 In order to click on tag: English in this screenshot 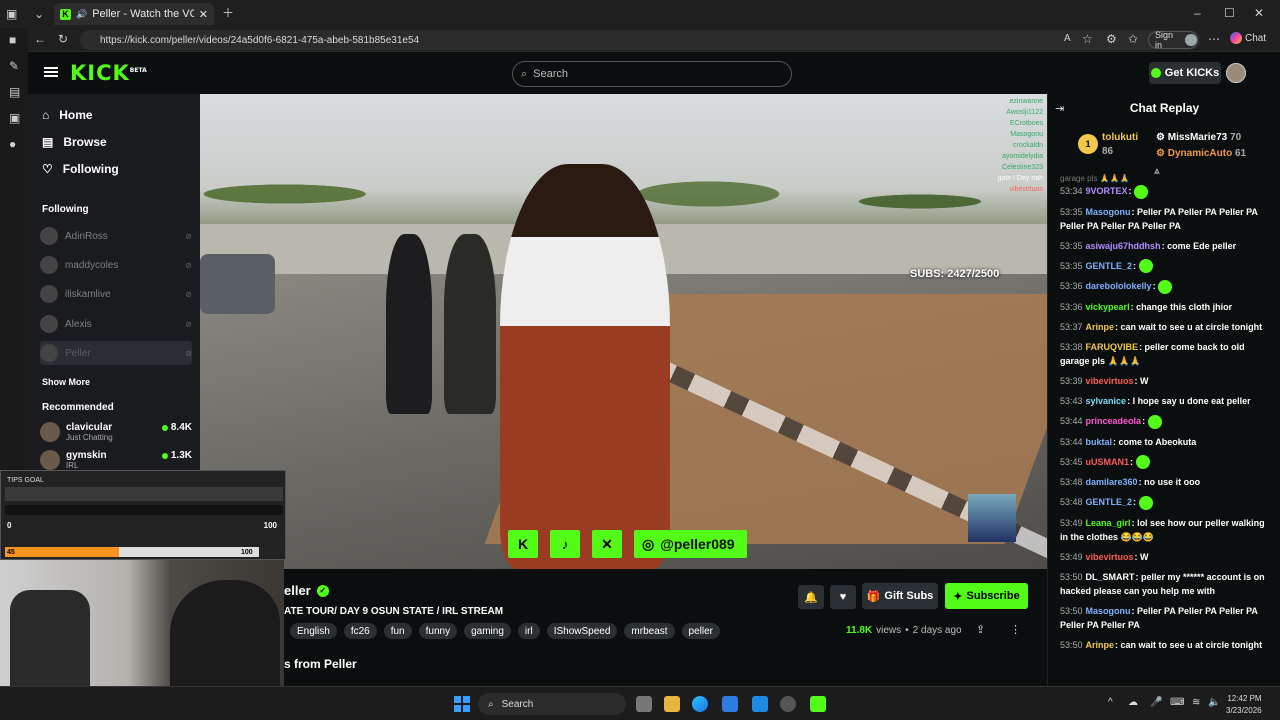, I will do `click(313, 631)`.